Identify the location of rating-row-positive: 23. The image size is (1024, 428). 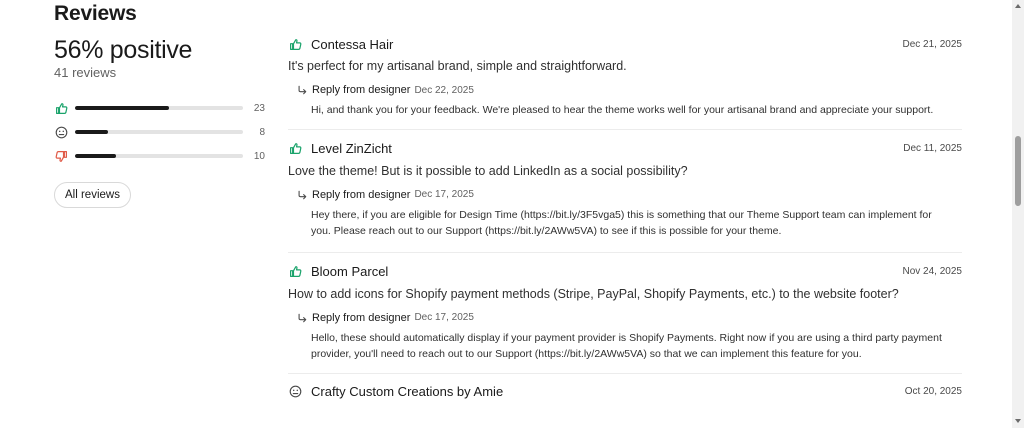
(160, 108).